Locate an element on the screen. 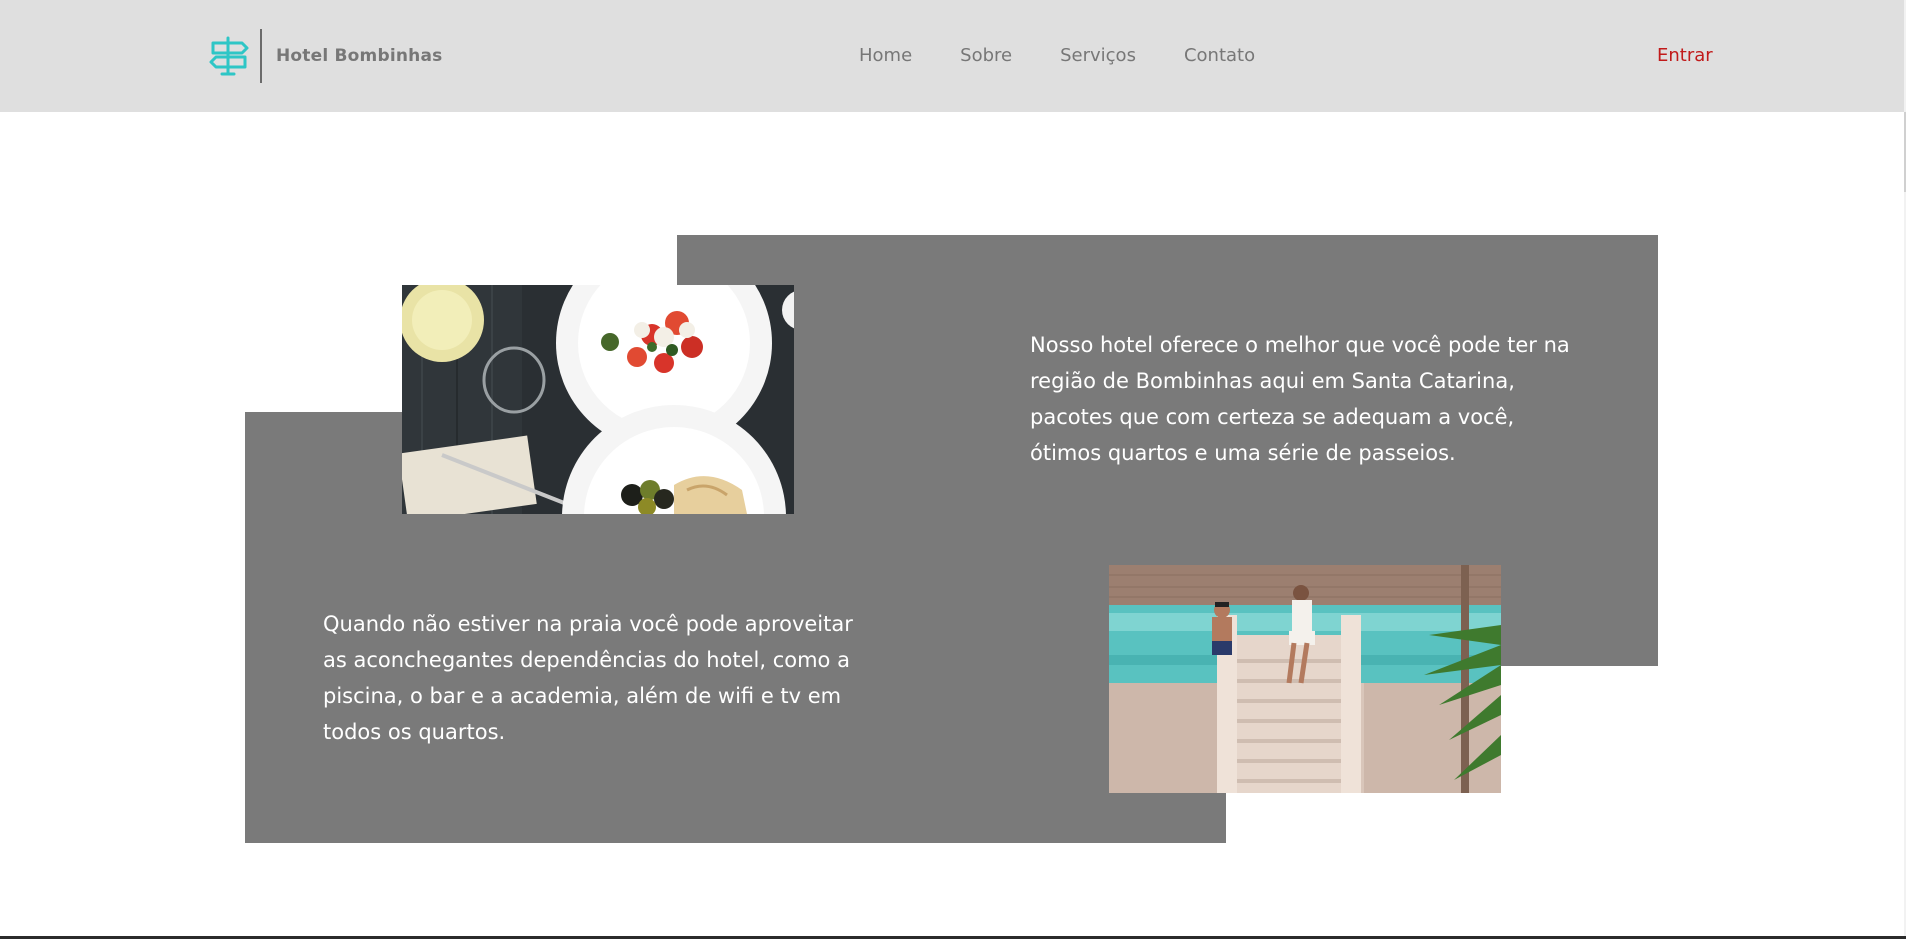  logo-divider is located at coordinates (261, 56).